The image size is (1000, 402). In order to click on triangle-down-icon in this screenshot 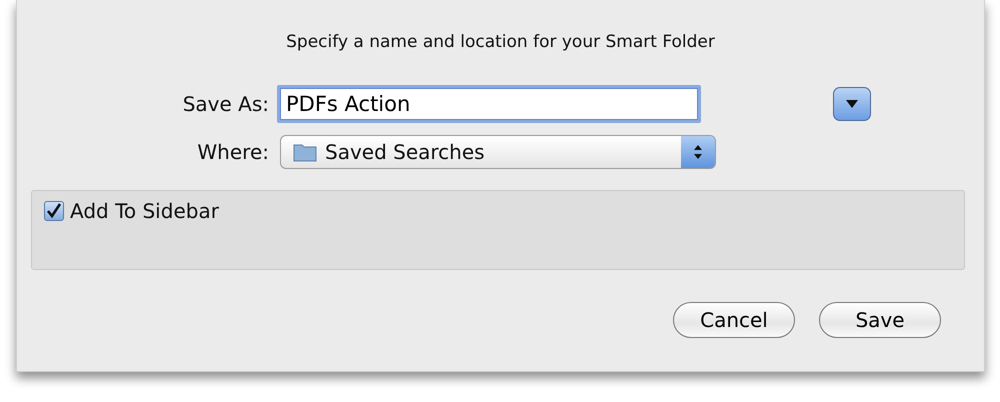, I will do `click(851, 104)`.